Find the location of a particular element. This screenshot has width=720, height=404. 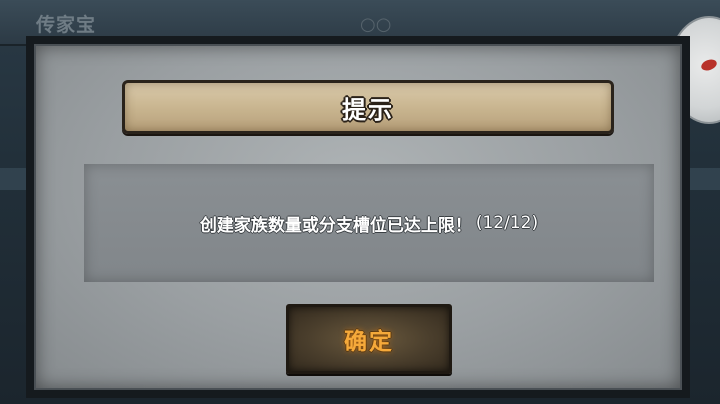

title-banner: 提示 is located at coordinates (368, 107).